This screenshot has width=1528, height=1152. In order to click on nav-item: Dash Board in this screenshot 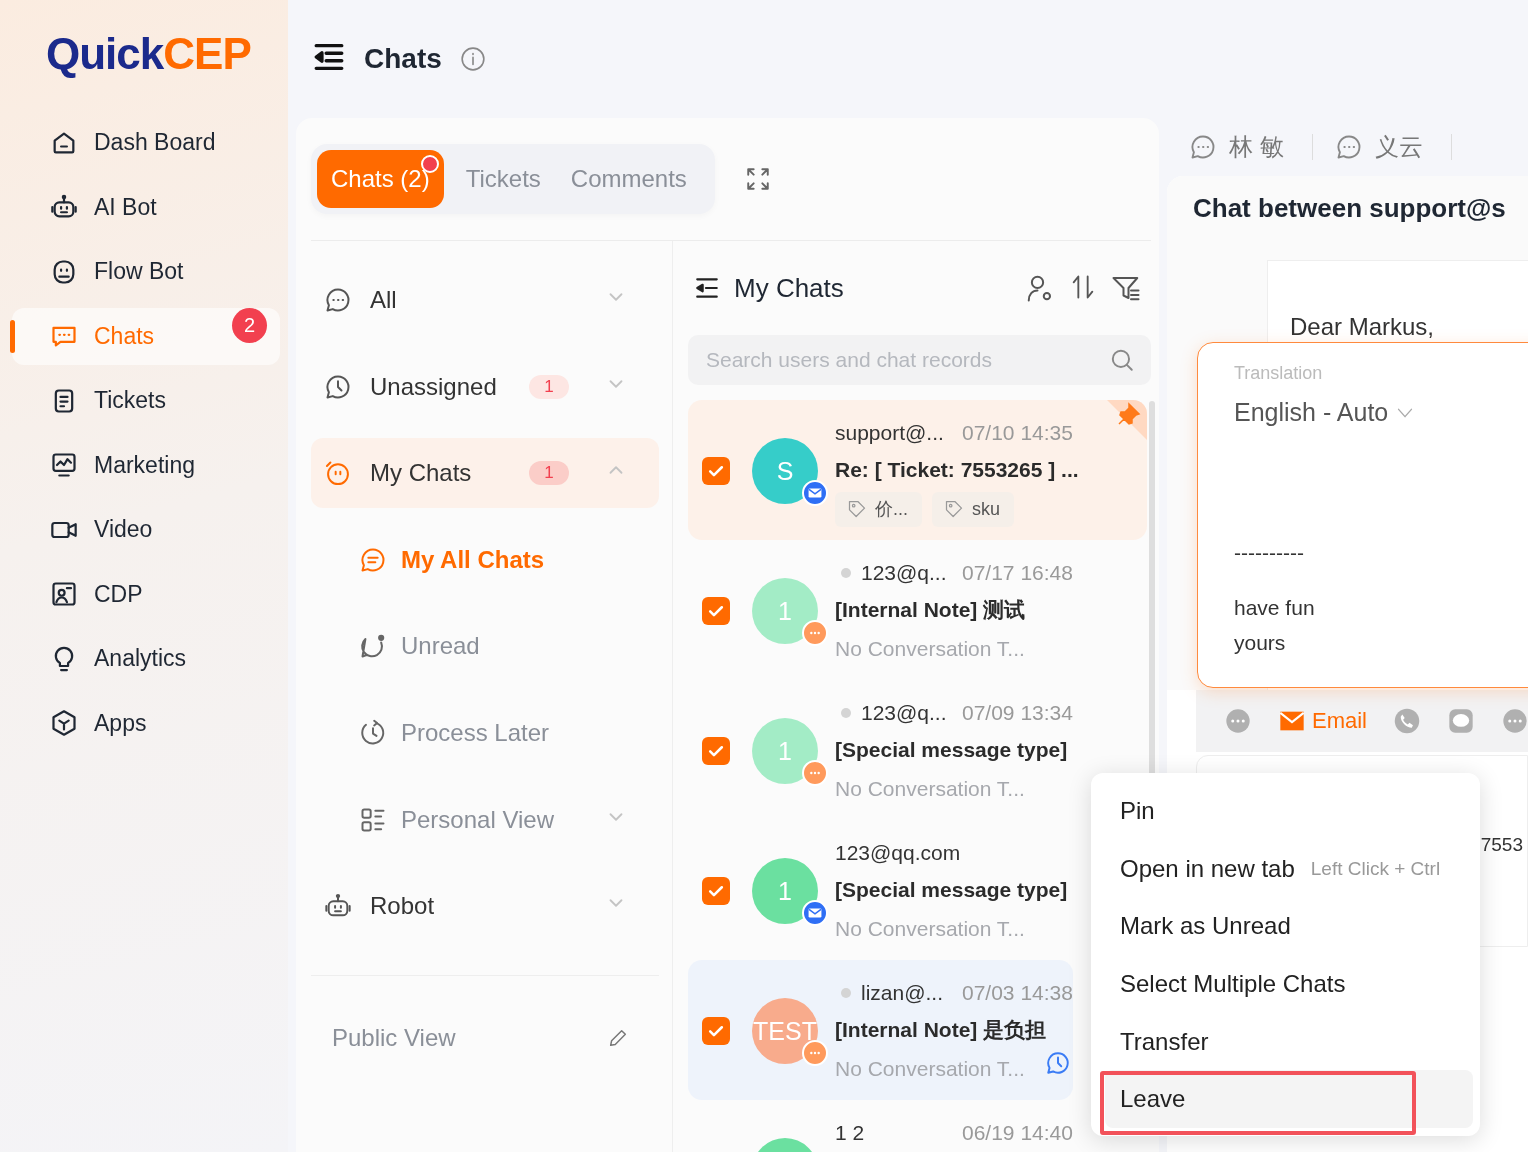, I will do `click(146, 142)`.